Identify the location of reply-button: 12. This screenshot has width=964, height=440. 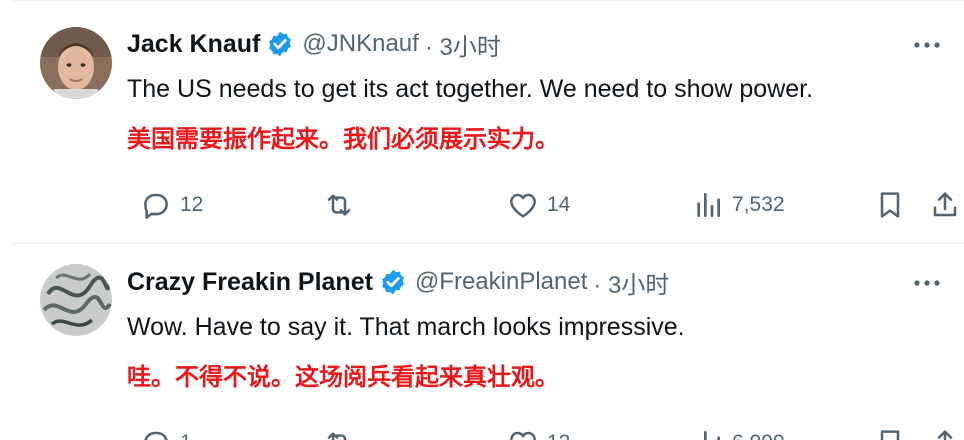
(171, 205).